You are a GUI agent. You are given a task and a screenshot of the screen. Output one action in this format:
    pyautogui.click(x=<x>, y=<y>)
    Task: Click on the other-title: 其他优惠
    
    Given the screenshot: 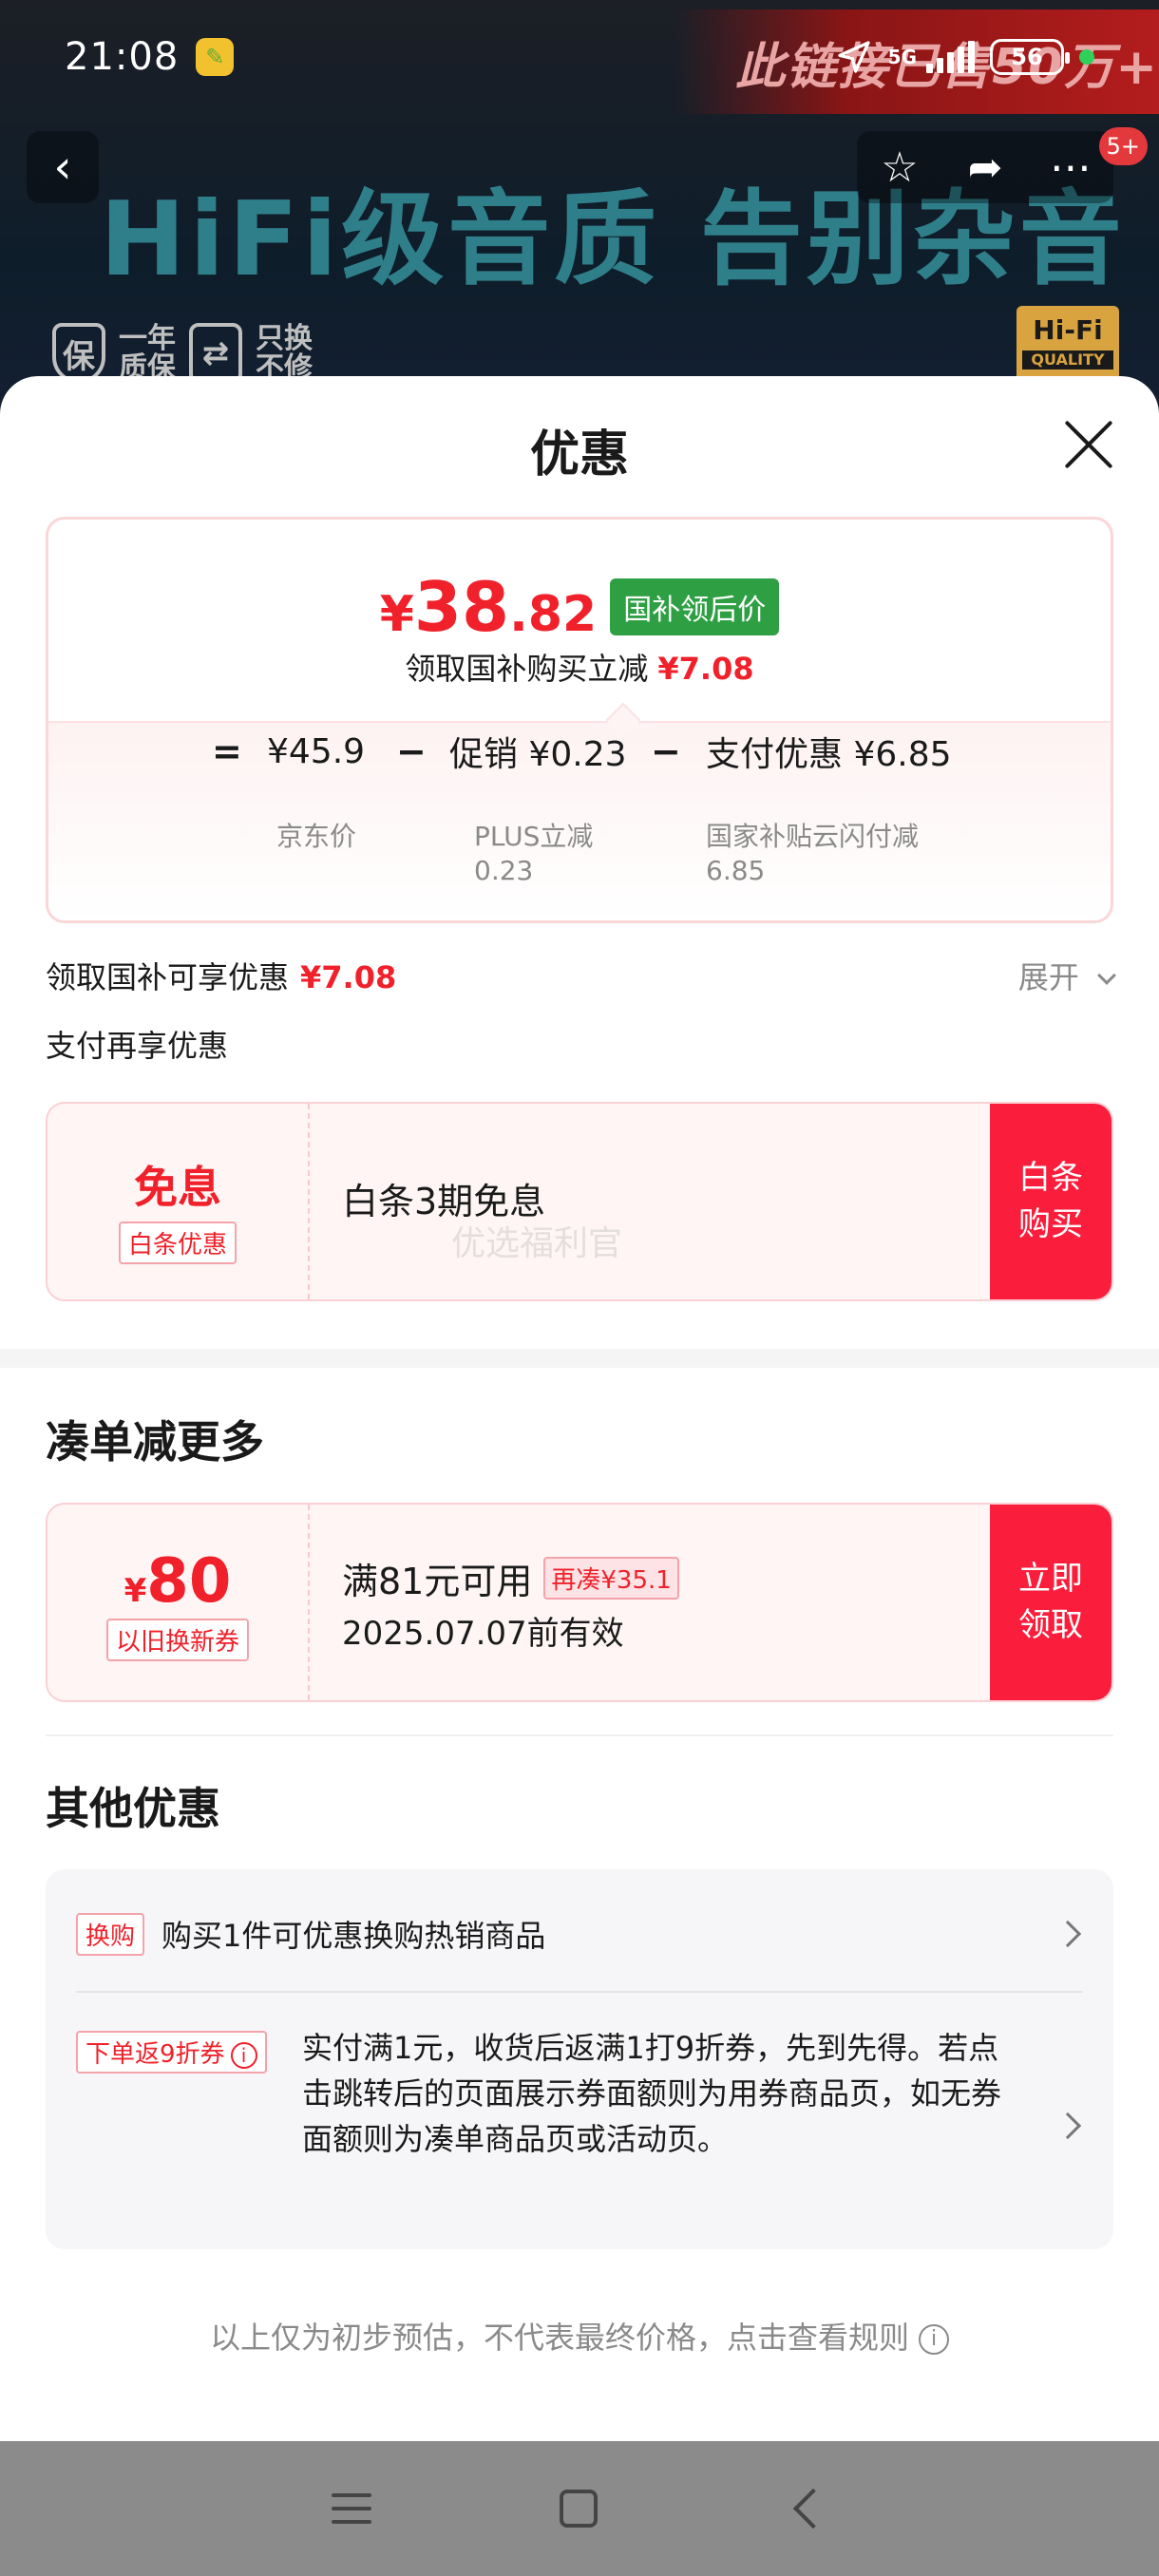 What is the action you would take?
    pyautogui.click(x=133, y=1808)
    